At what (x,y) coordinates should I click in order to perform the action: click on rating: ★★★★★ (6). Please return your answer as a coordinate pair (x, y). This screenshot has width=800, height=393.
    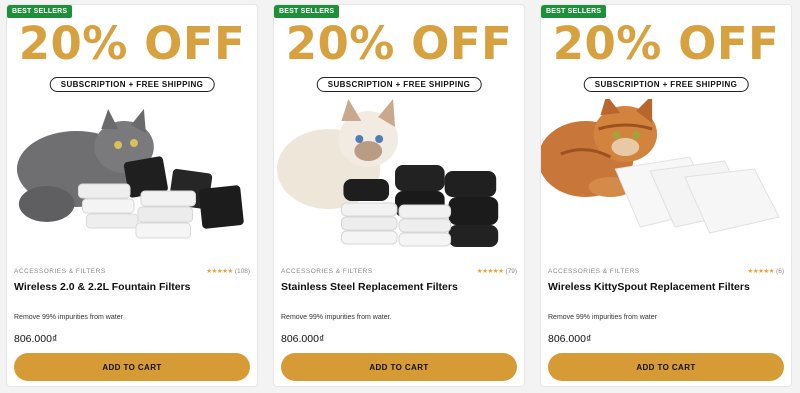
    Looking at the image, I should click on (765, 271).